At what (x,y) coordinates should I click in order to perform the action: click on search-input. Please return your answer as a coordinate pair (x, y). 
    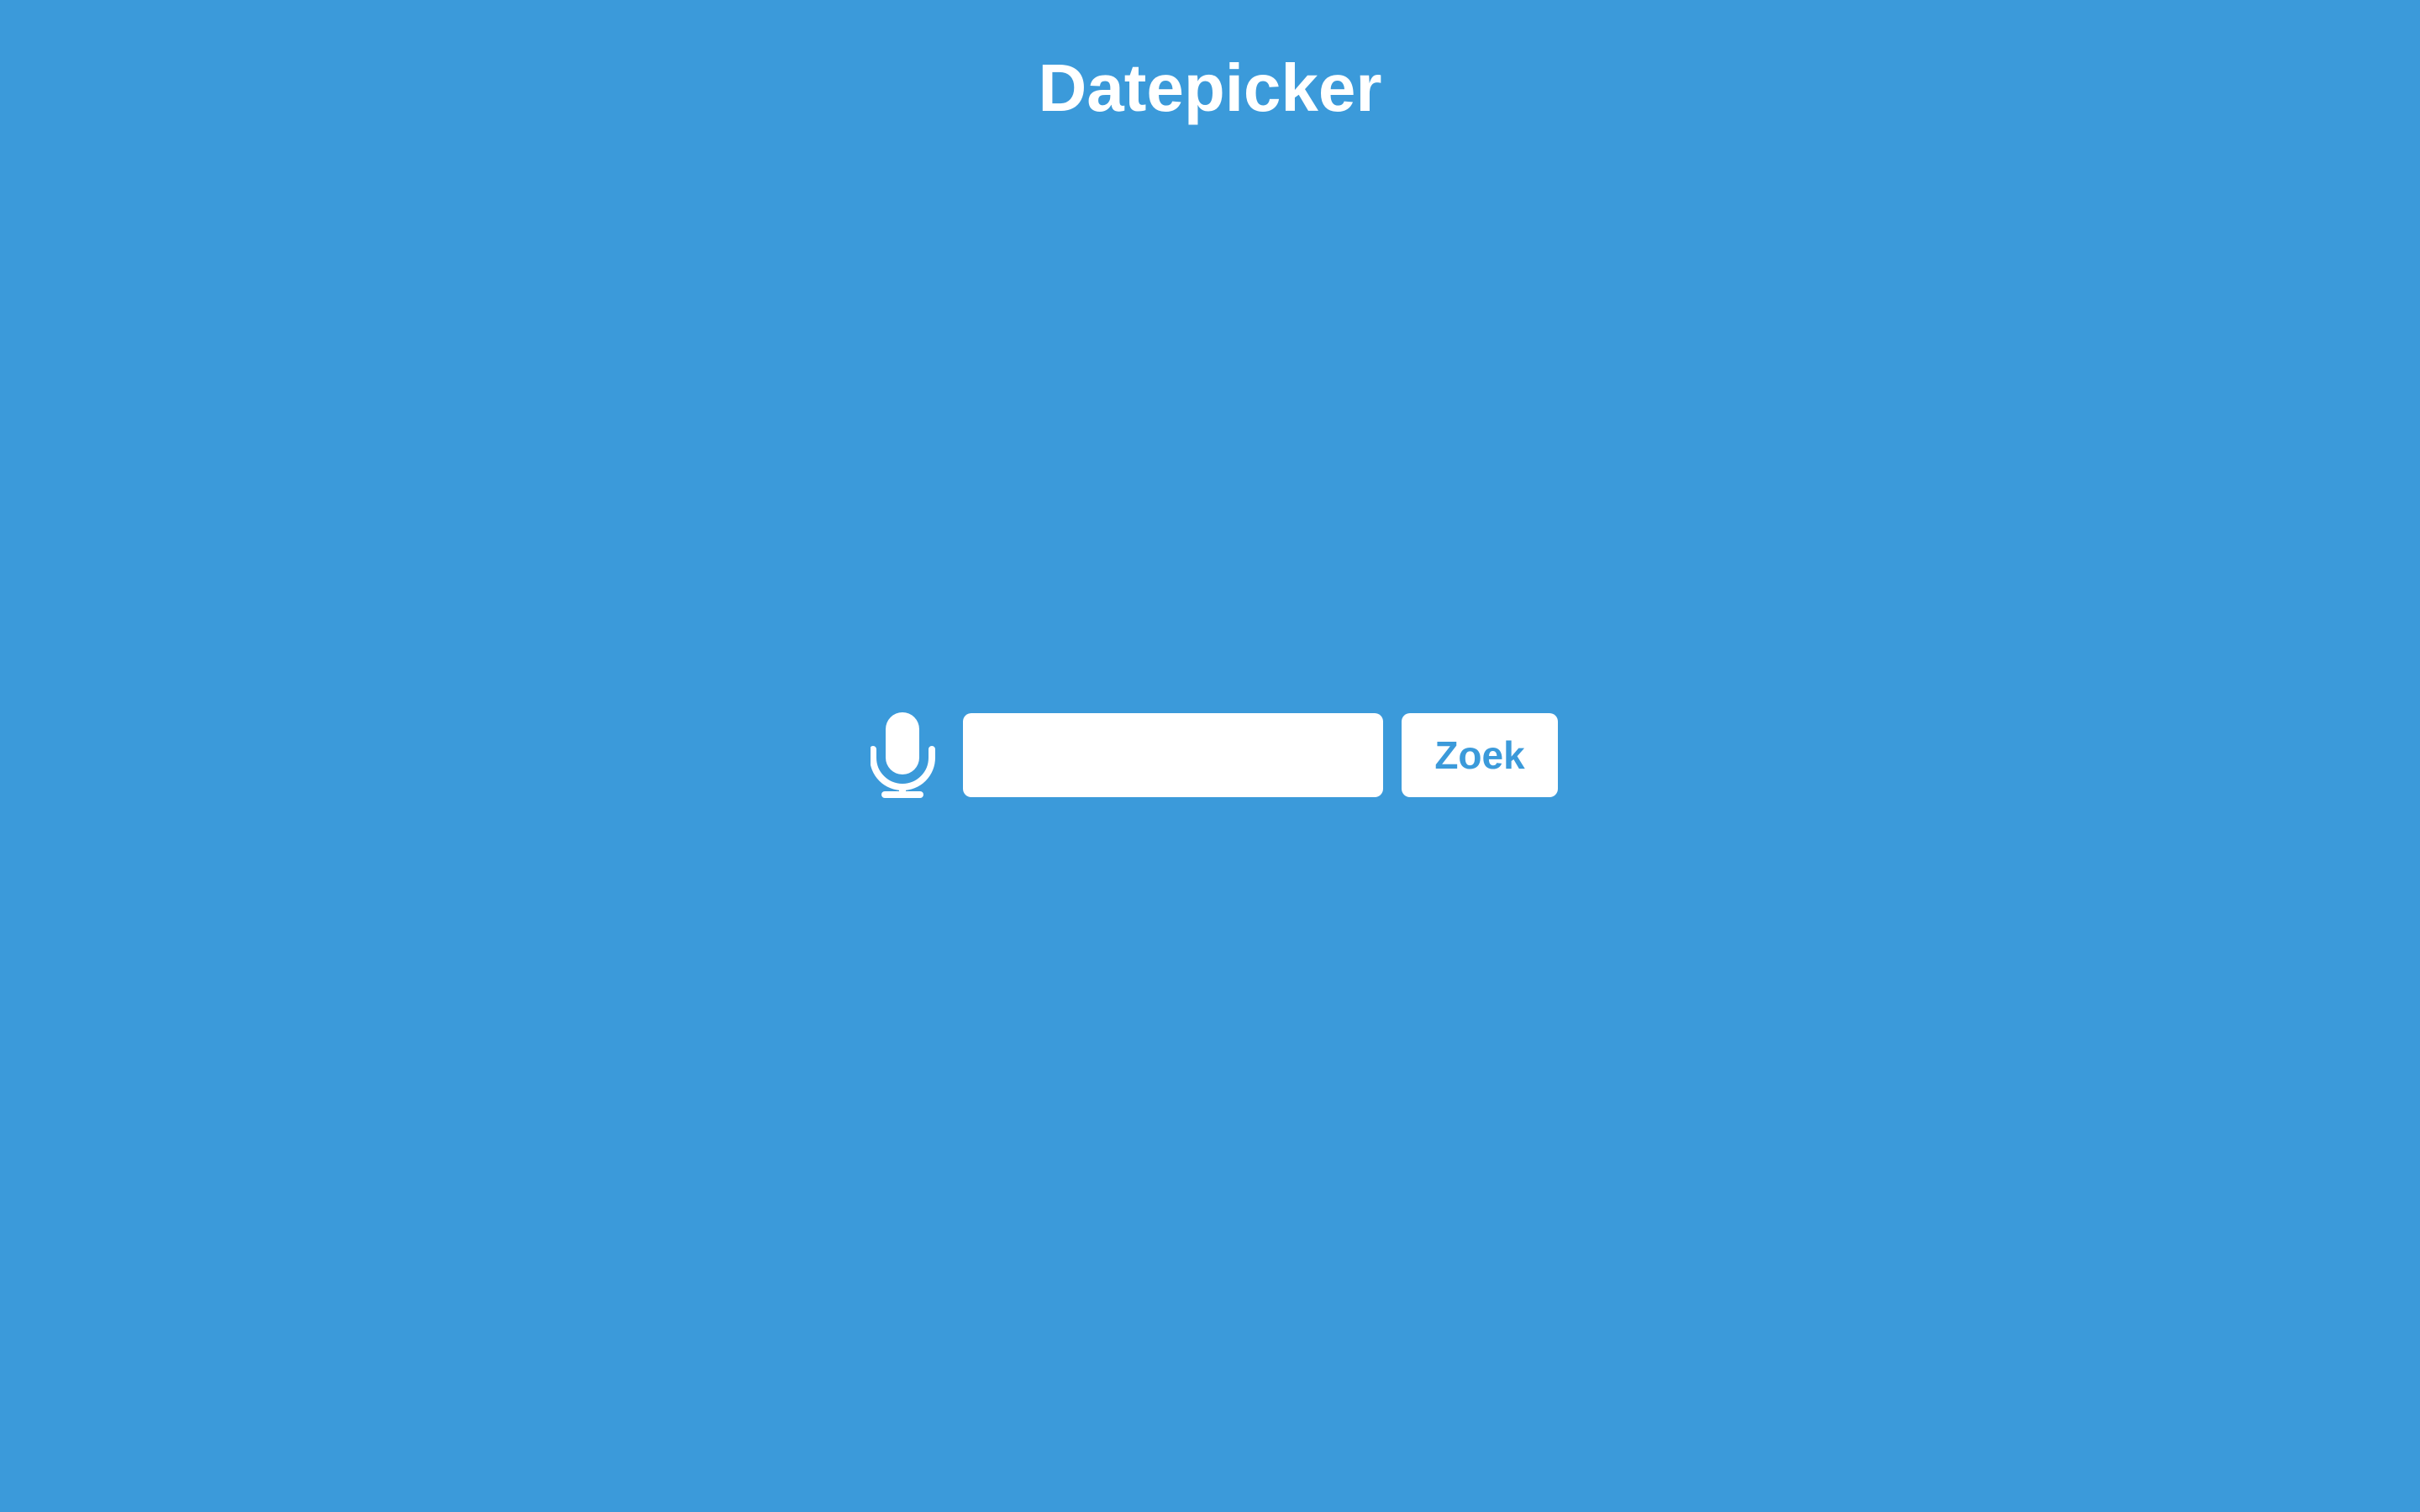
    Looking at the image, I should click on (1173, 755).